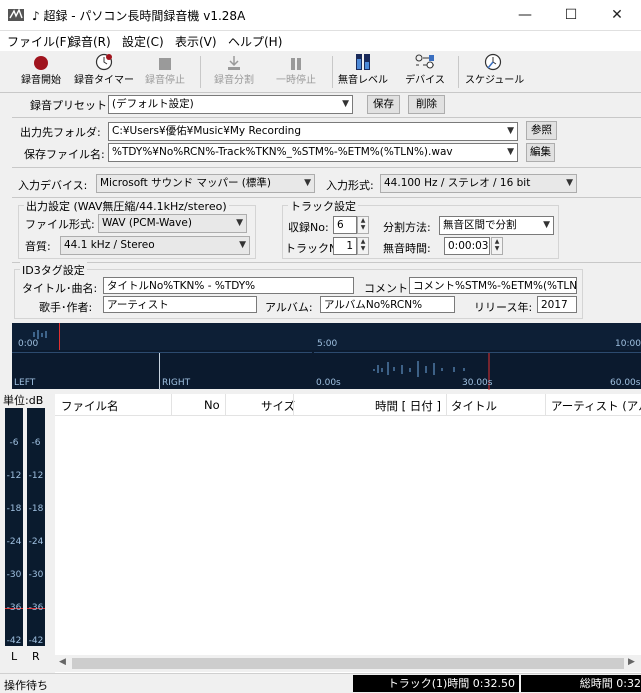 This screenshot has height=693, width=641. What do you see at coordinates (631, 662) in the screenshot?
I see `scroll-right-icon: ▶` at bounding box center [631, 662].